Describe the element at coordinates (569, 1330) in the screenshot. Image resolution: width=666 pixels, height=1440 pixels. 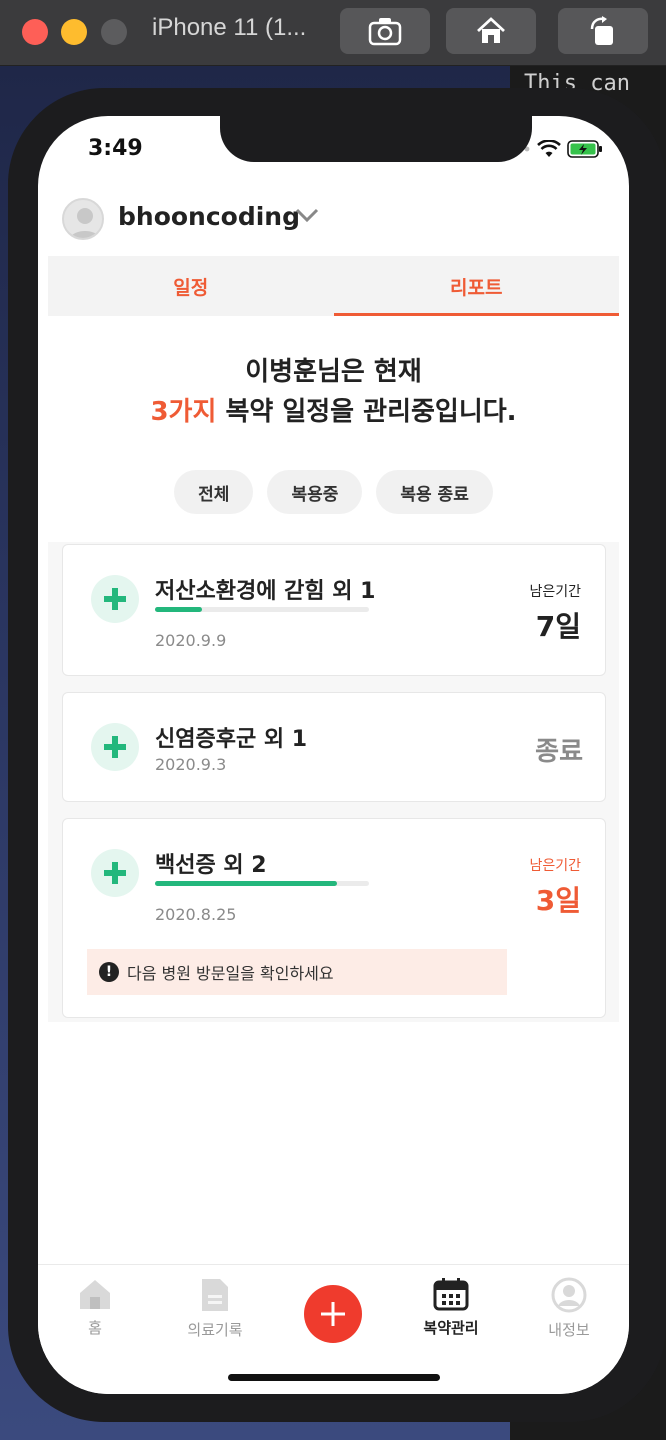
I see `nav-label: 내정보` at that location.